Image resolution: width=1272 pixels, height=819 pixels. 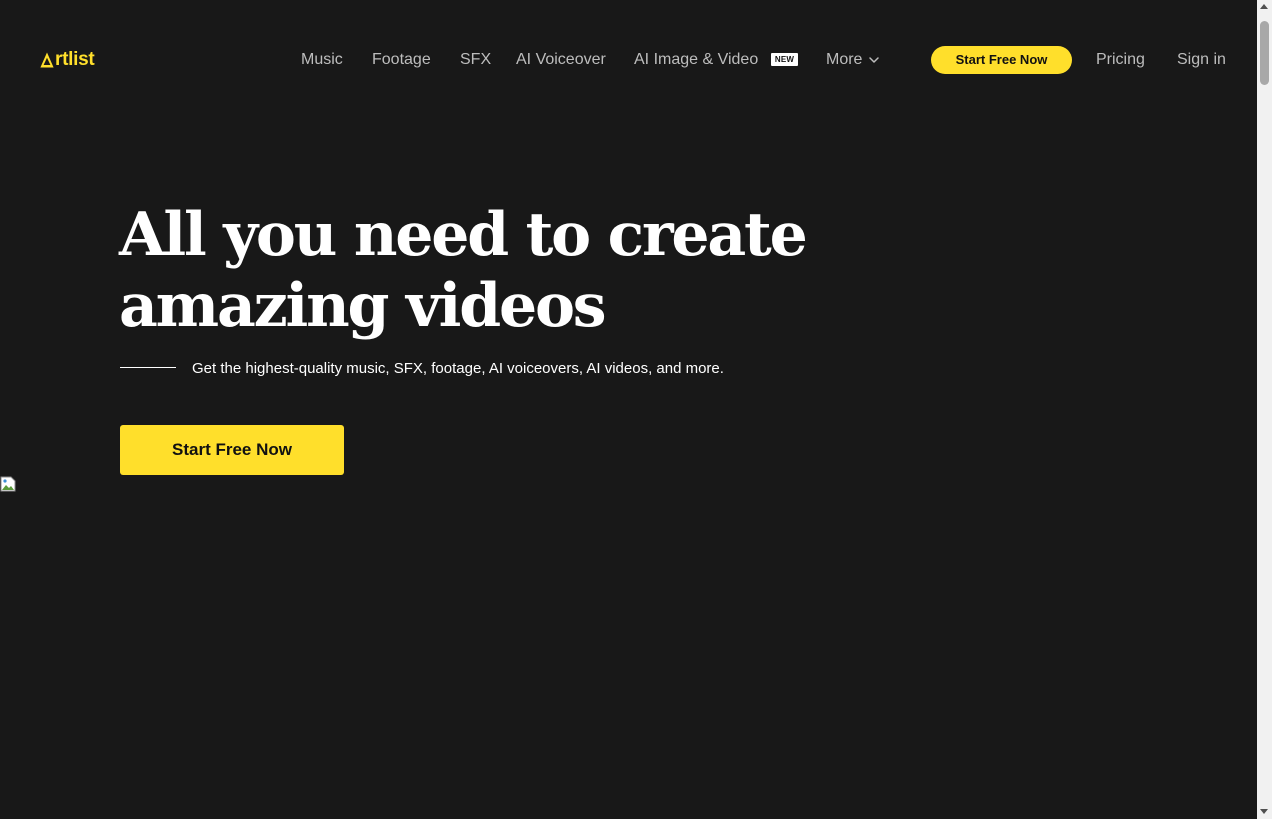 I want to click on nav-music: Music, so click(x=322, y=60).